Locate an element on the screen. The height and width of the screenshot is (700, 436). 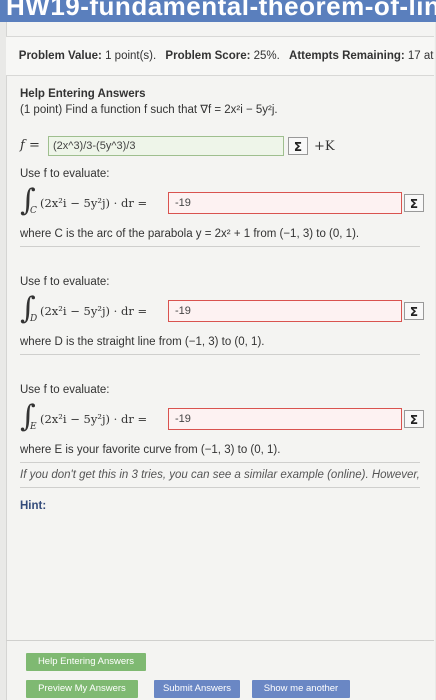
submit-answers-button: Submit Answers is located at coordinates (197, 689).